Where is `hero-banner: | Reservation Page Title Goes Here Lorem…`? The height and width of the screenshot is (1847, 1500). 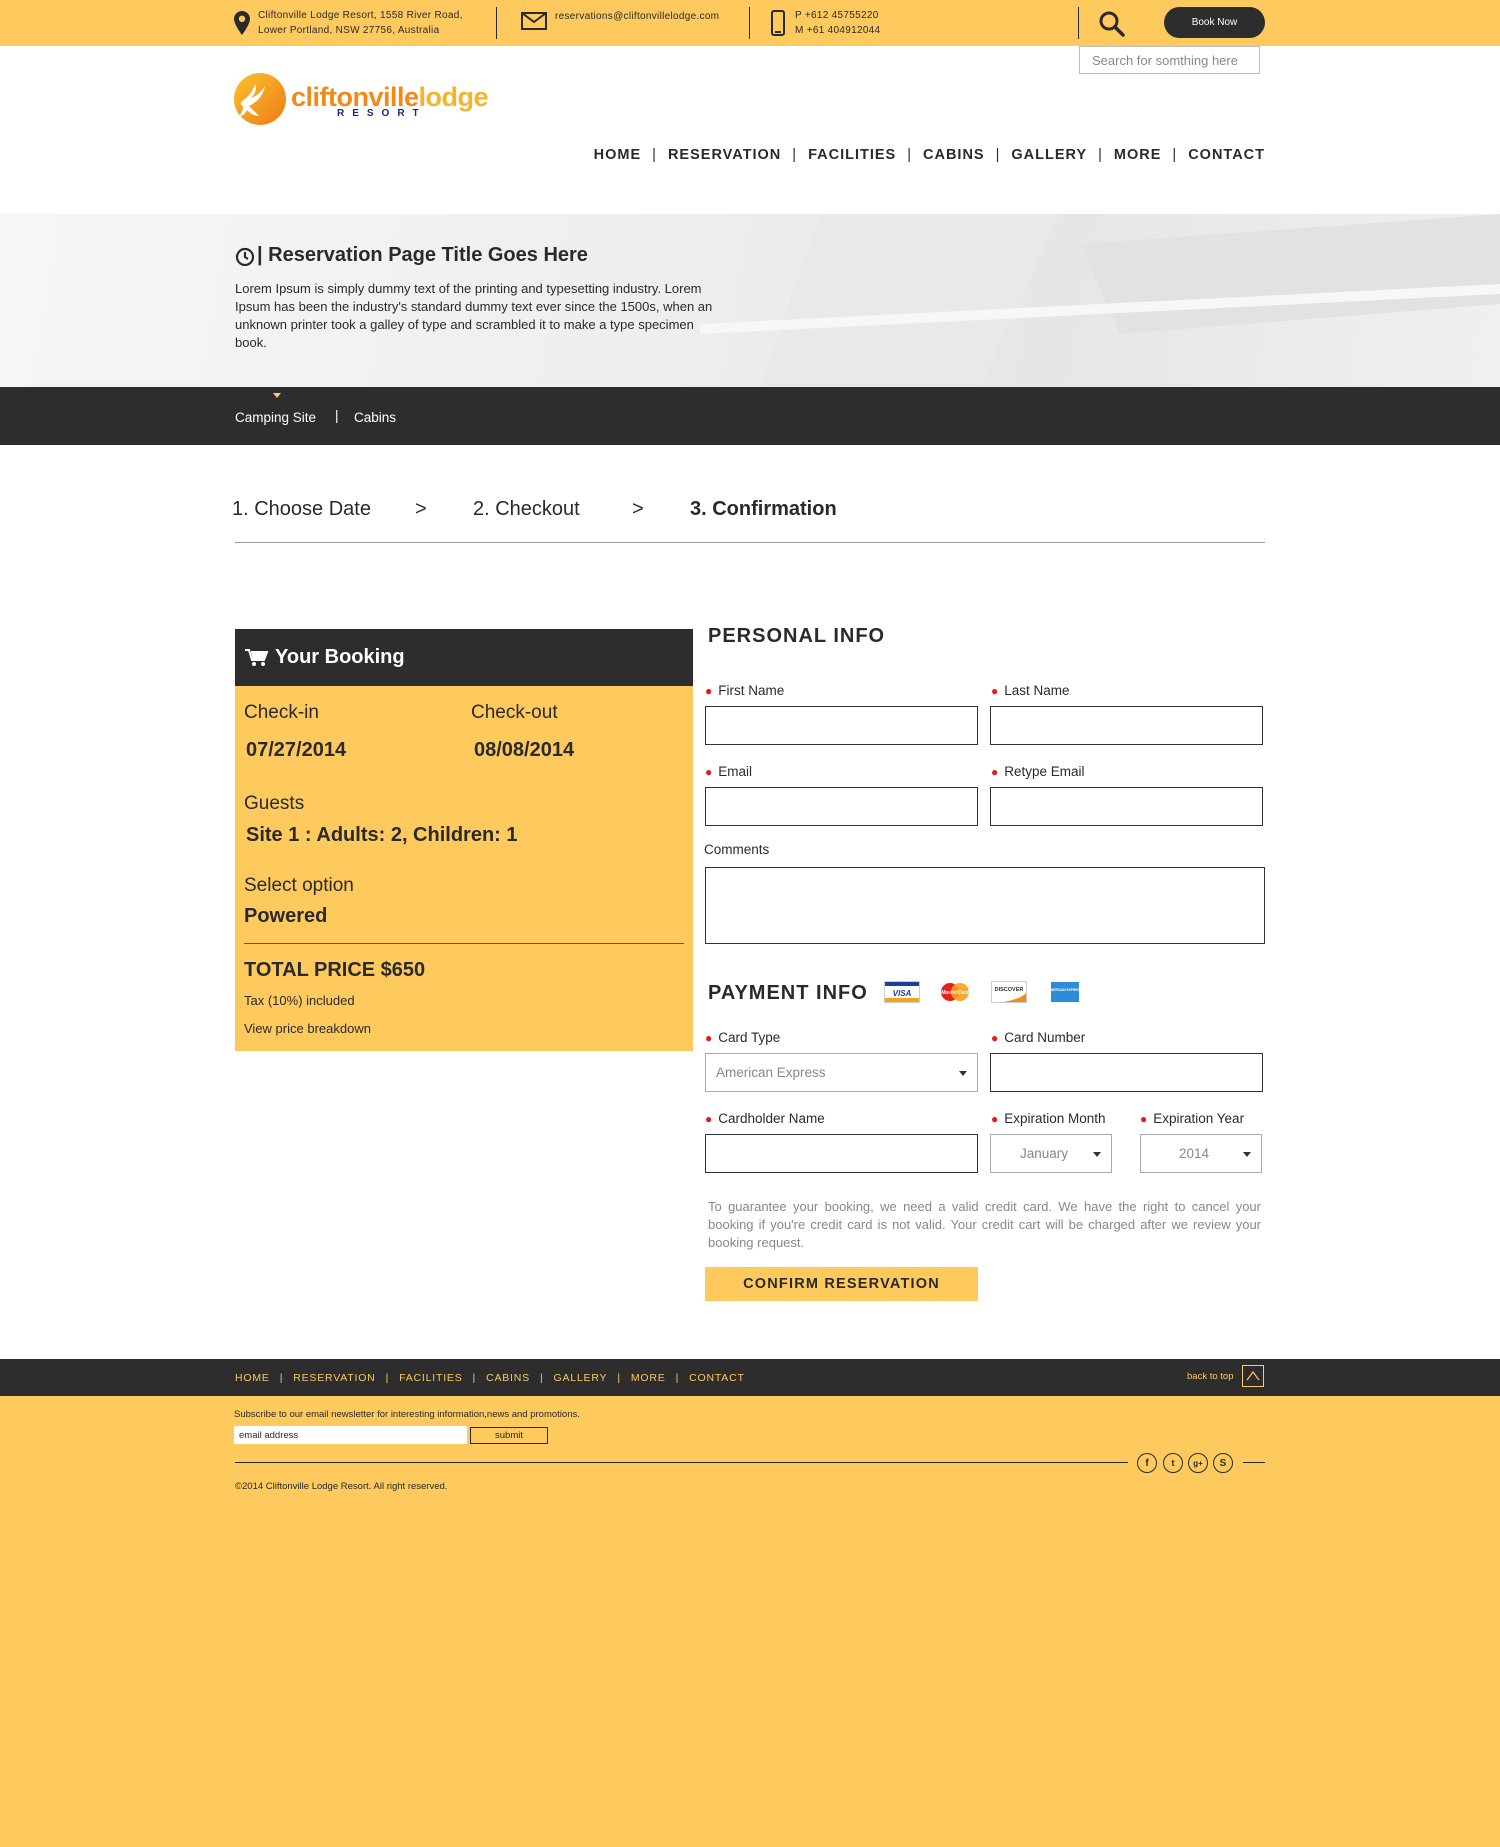 hero-banner: | Reservation Page Title Goes Here Lorem… is located at coordinates (750, 300).